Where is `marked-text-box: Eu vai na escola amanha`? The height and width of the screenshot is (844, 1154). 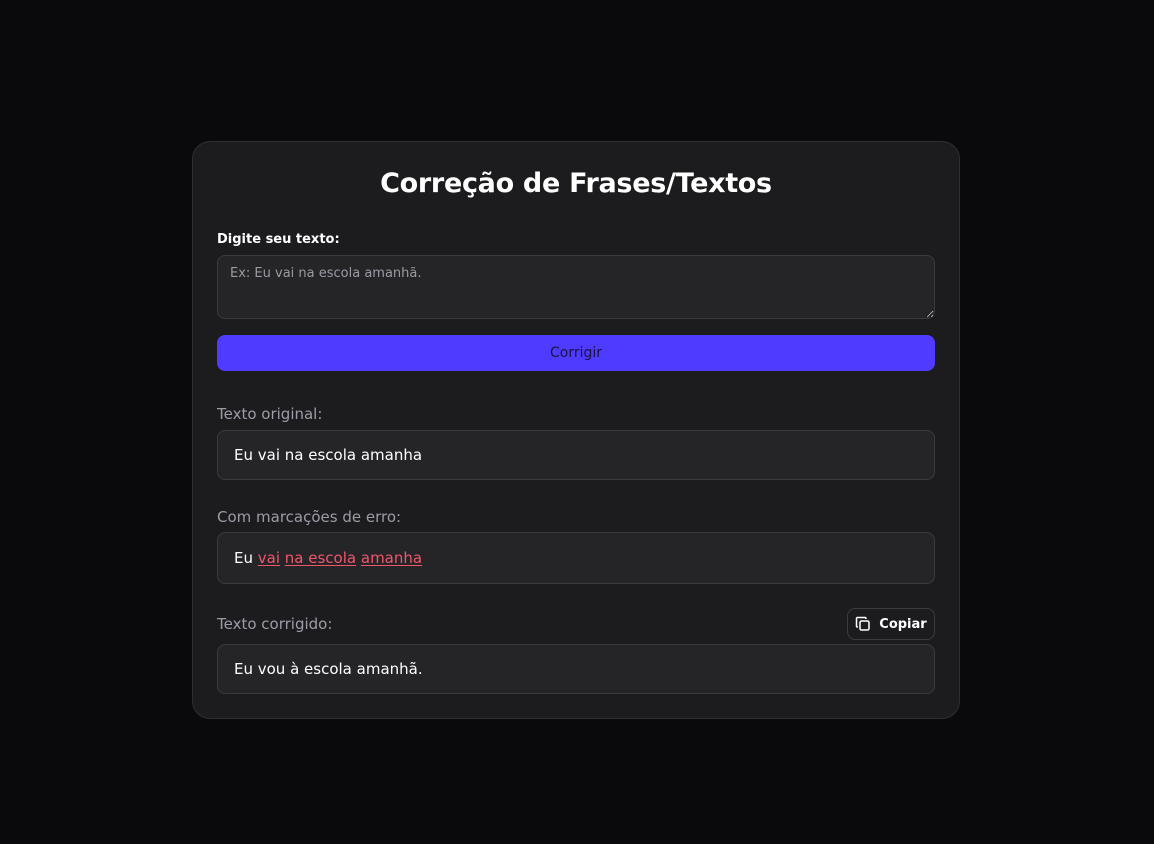 marked-text-box: Eu vai na escola amanha is located at coordinates (576, 558).